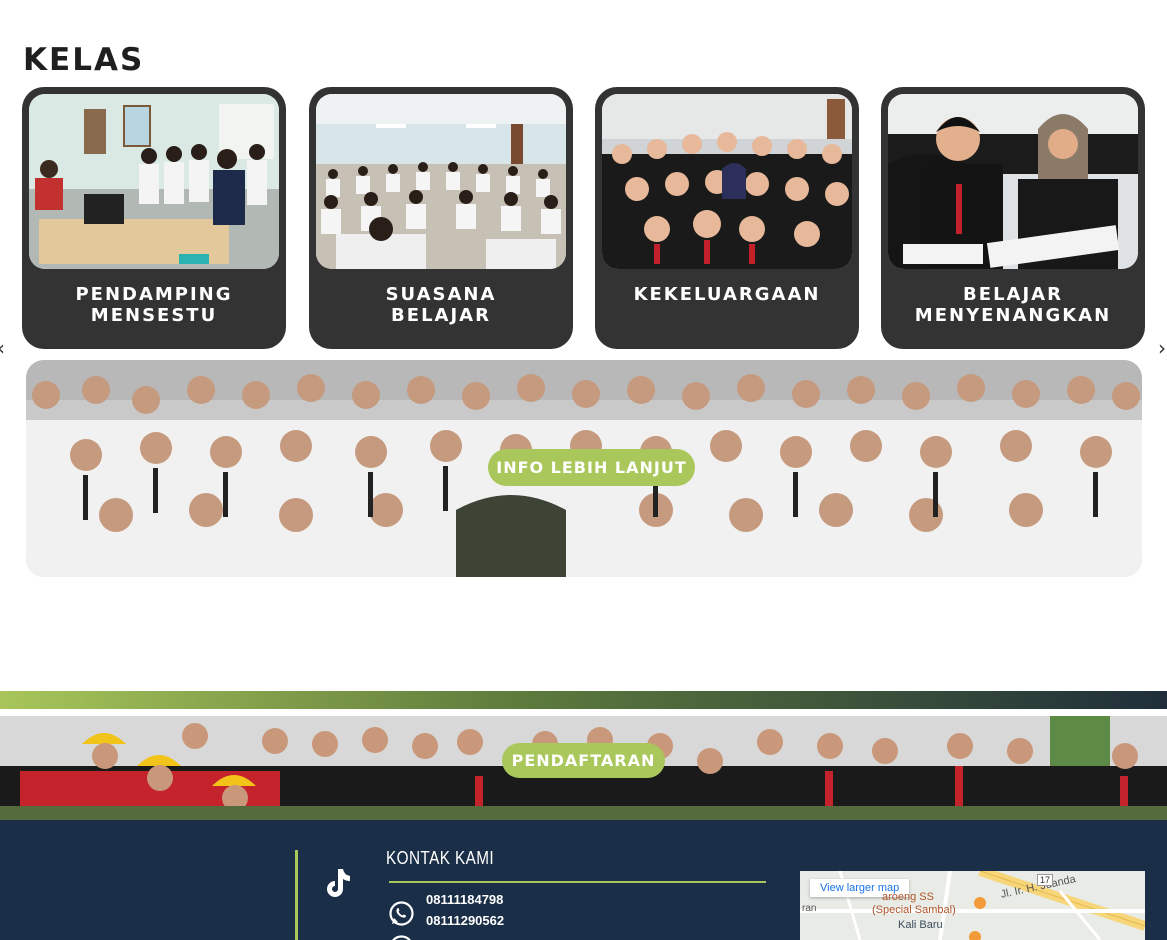 Image resolution: width=1167 pixels, height=940 pixels. I want to click on map-place-sub: (Special Sambal), so click(914, 910).